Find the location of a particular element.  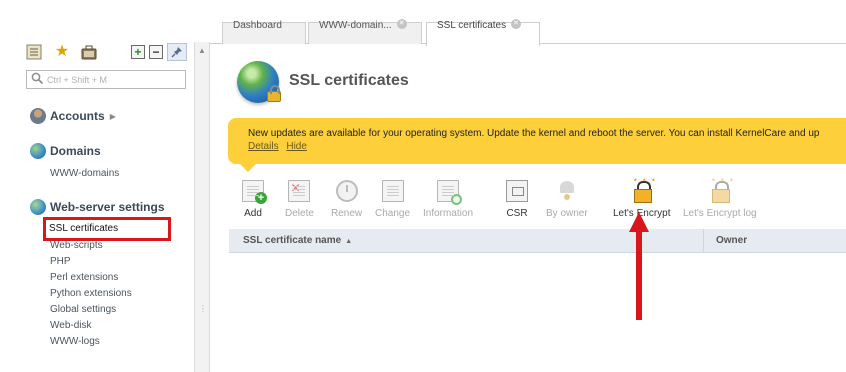

sidebar-search is located at coordinates (106, 79).